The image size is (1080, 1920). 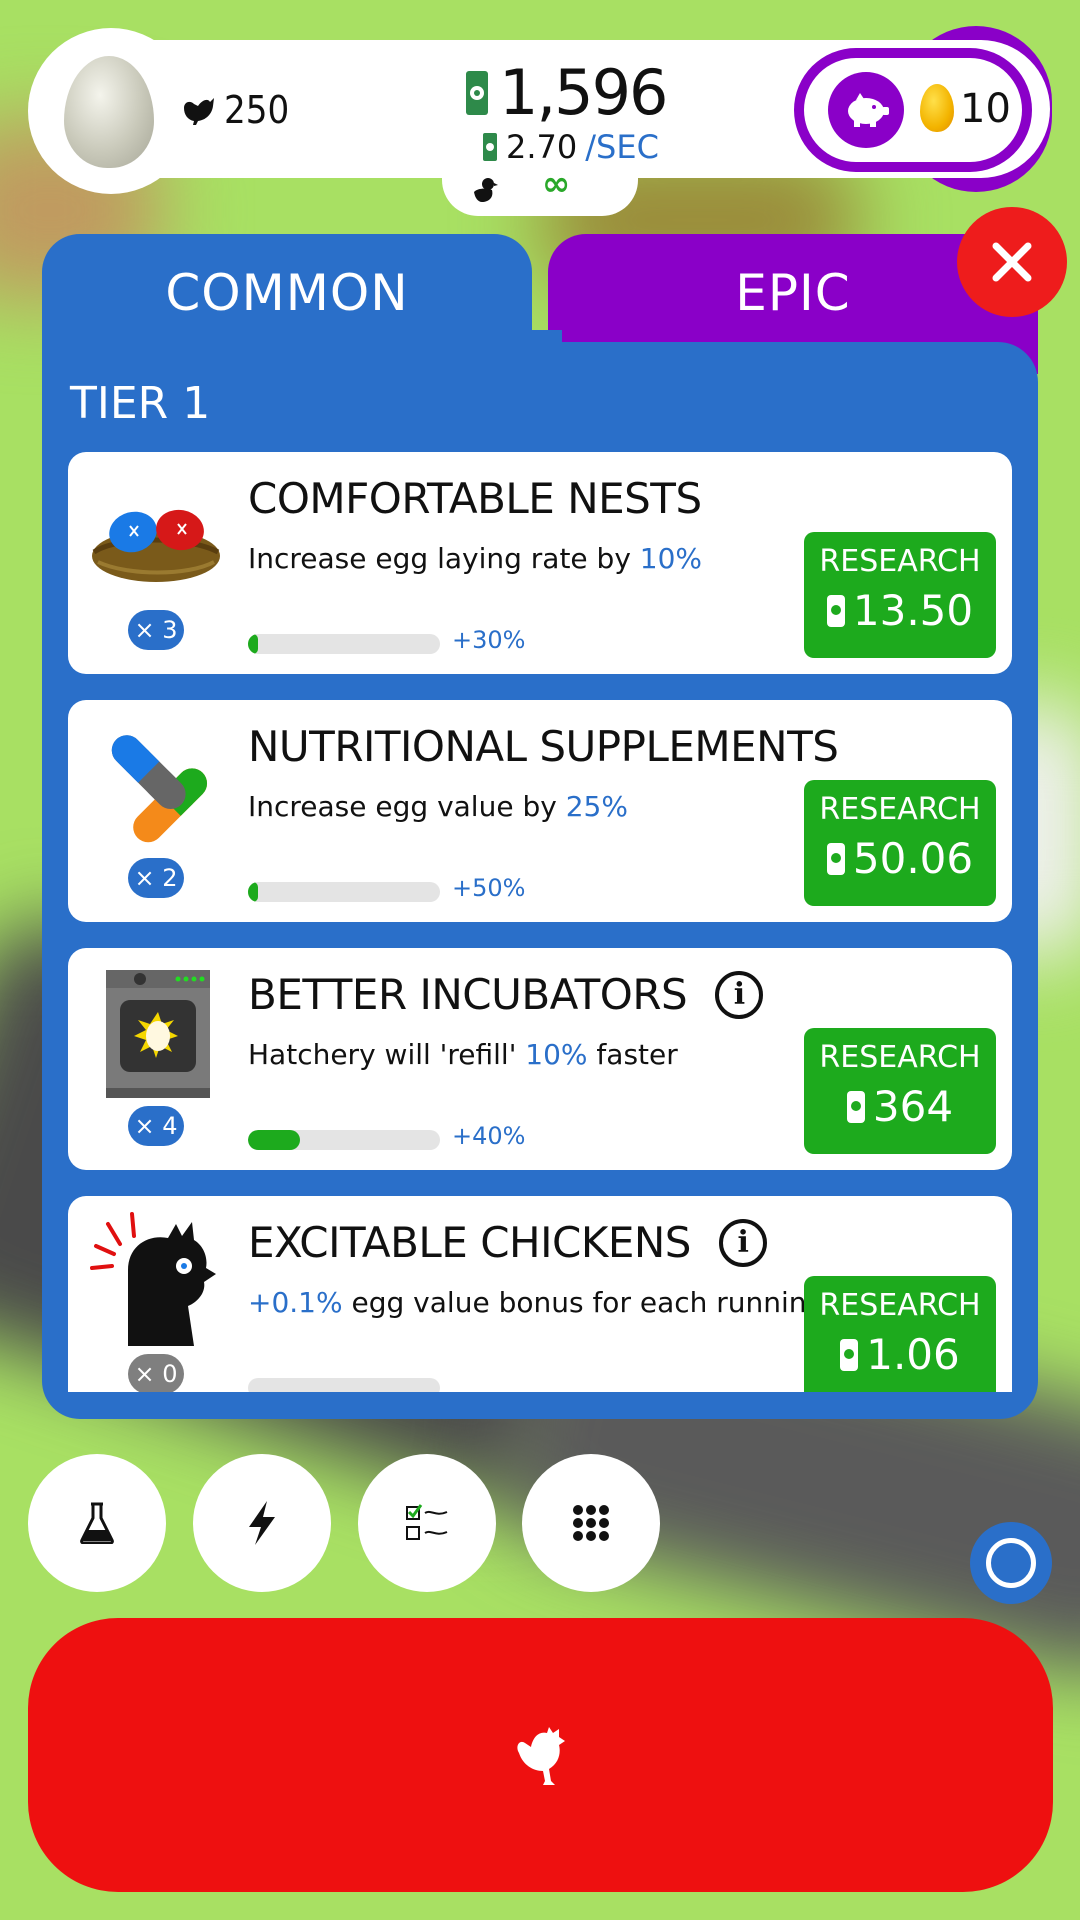 I want to click on capacity-value: ∞, so click(x=556, y=184).